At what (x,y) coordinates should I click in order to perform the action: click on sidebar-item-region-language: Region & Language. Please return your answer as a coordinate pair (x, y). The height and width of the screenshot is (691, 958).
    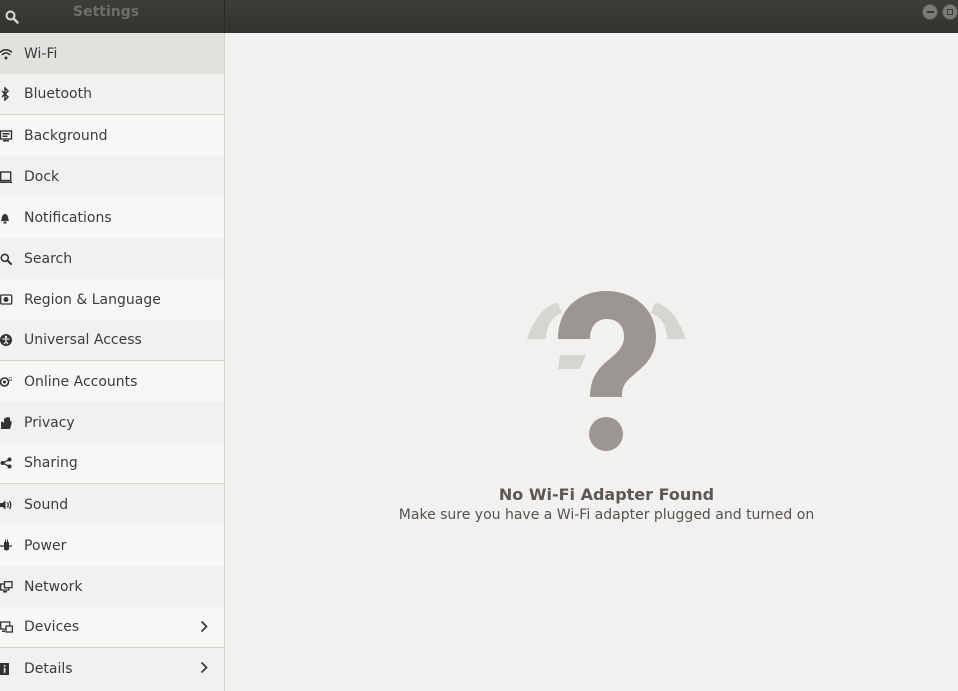
    Looking at the image, I should click on (112, 299).